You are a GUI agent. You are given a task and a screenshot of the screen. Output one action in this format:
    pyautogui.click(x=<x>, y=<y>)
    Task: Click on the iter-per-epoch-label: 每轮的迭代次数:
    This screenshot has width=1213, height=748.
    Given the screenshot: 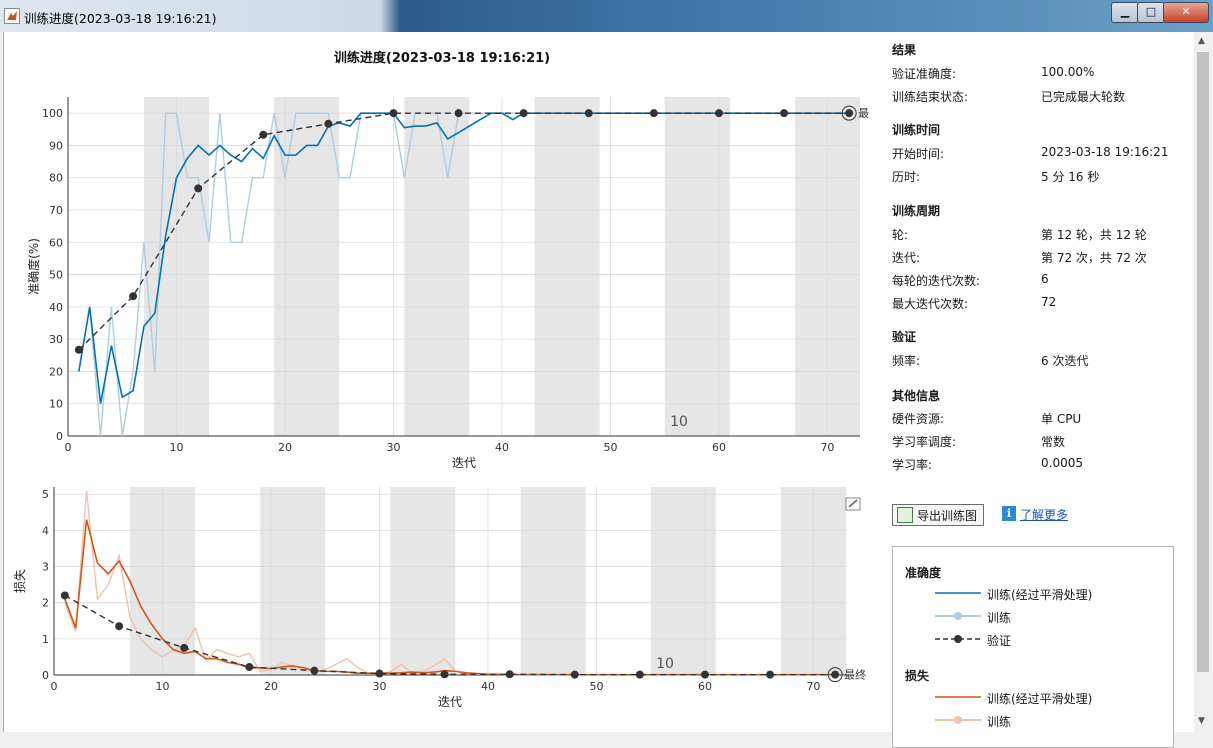 What is the action you would take?
    pyautogui.click(x=936, y=281)
    